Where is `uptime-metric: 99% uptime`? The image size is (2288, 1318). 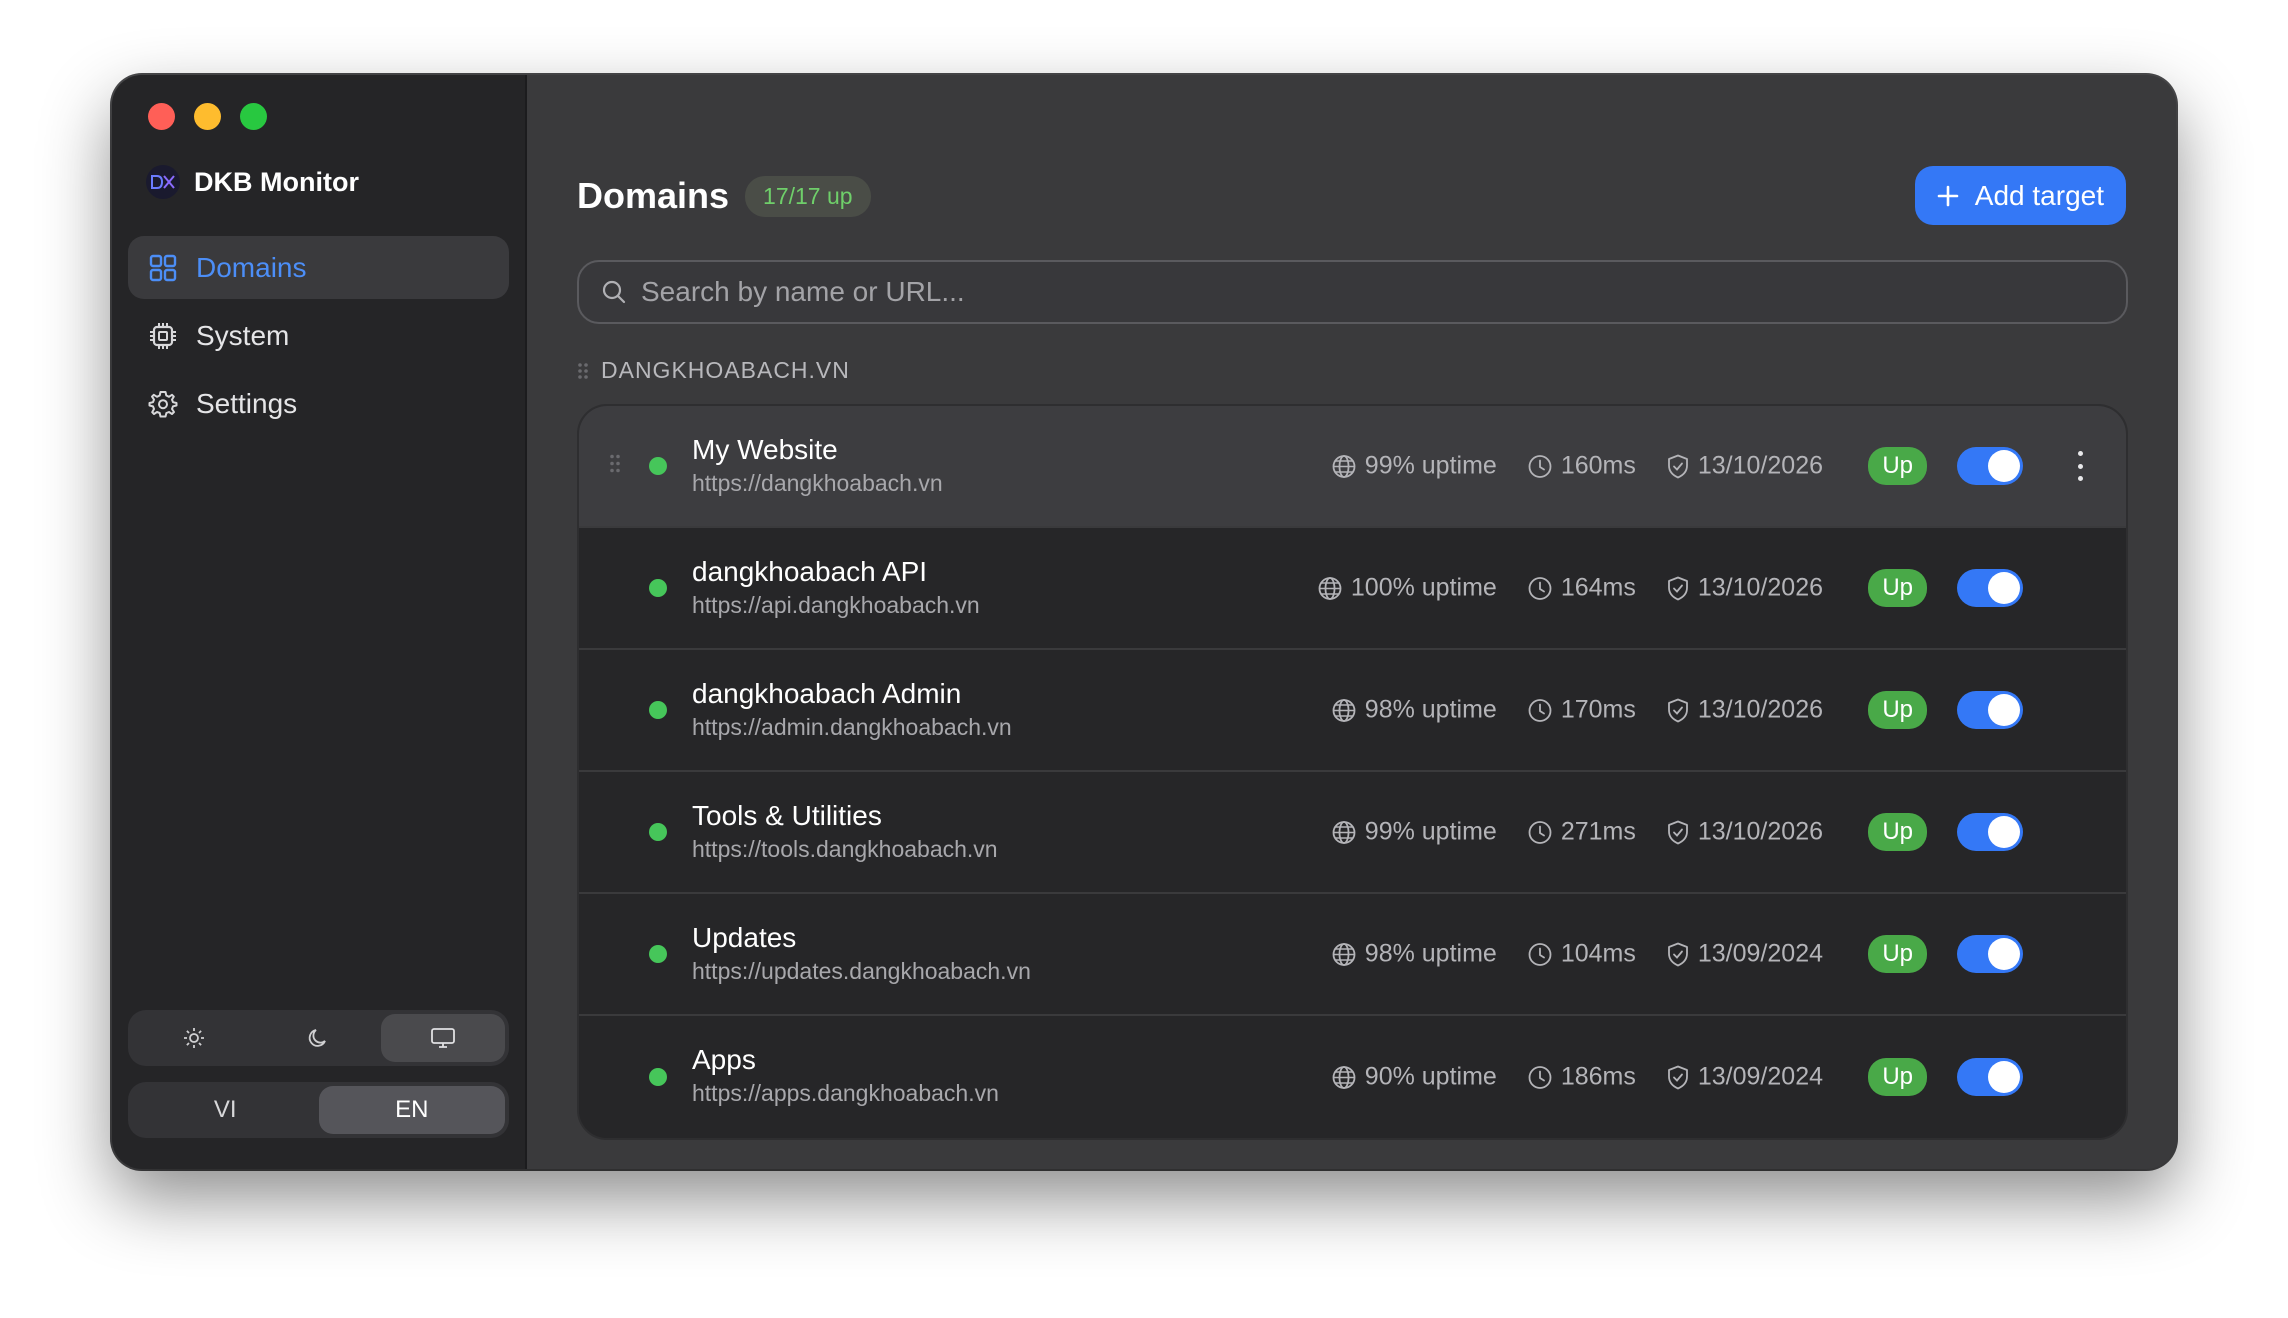
uptime-metric: 99% uptime is located at coordinates (1414, 466).